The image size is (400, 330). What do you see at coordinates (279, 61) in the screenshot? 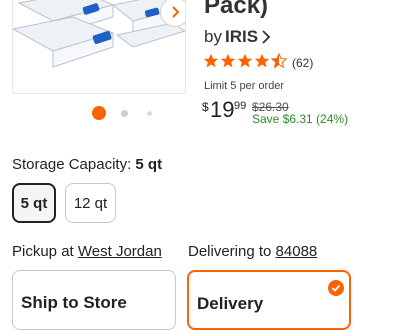
I see `star-half-icon` at bounding box center [279, 61].